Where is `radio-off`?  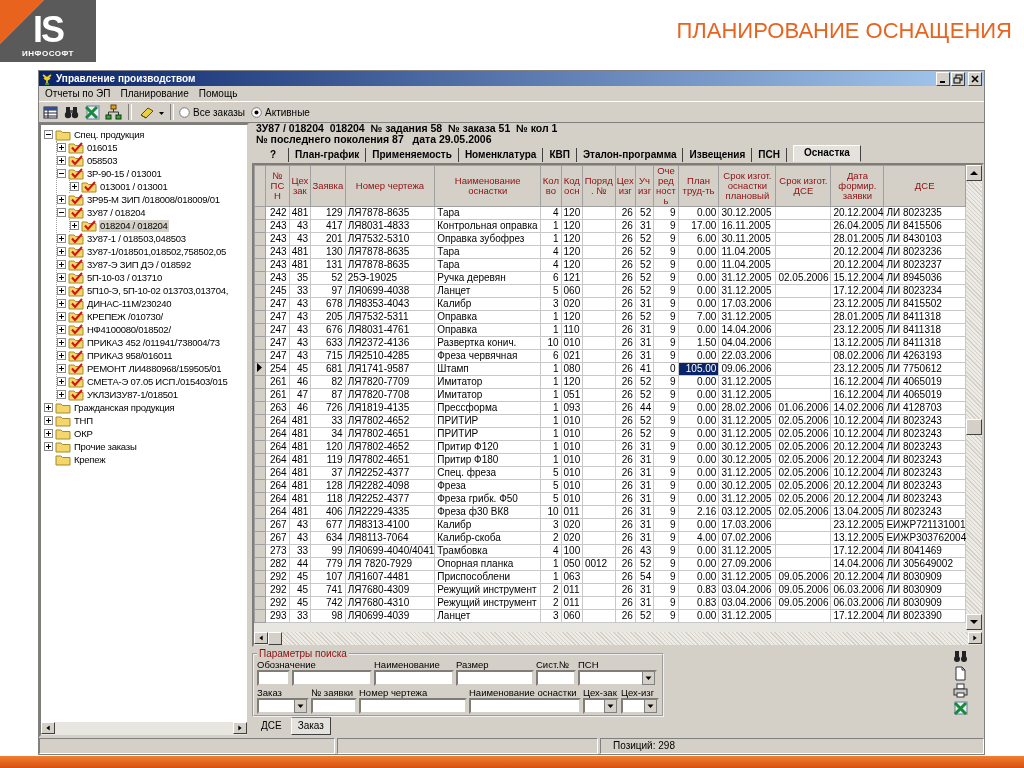 radio-off is located at coordinates (184, 112).